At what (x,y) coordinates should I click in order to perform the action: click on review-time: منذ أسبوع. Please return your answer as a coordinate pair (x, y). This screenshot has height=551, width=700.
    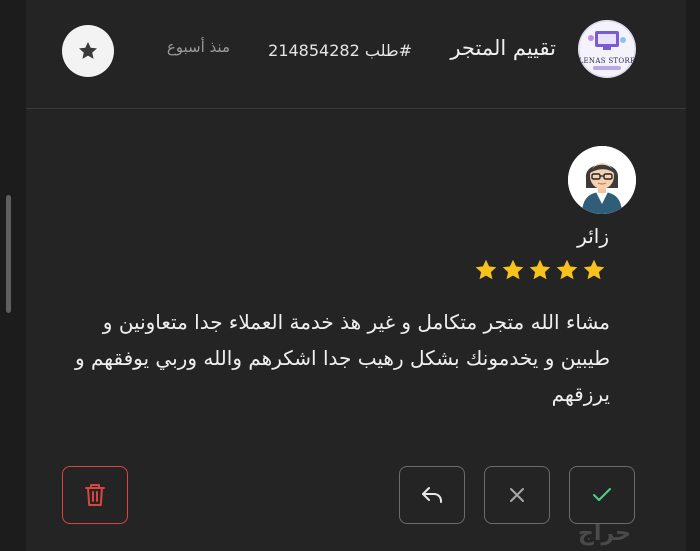
    Looking at the image, I should click on (198, 47).